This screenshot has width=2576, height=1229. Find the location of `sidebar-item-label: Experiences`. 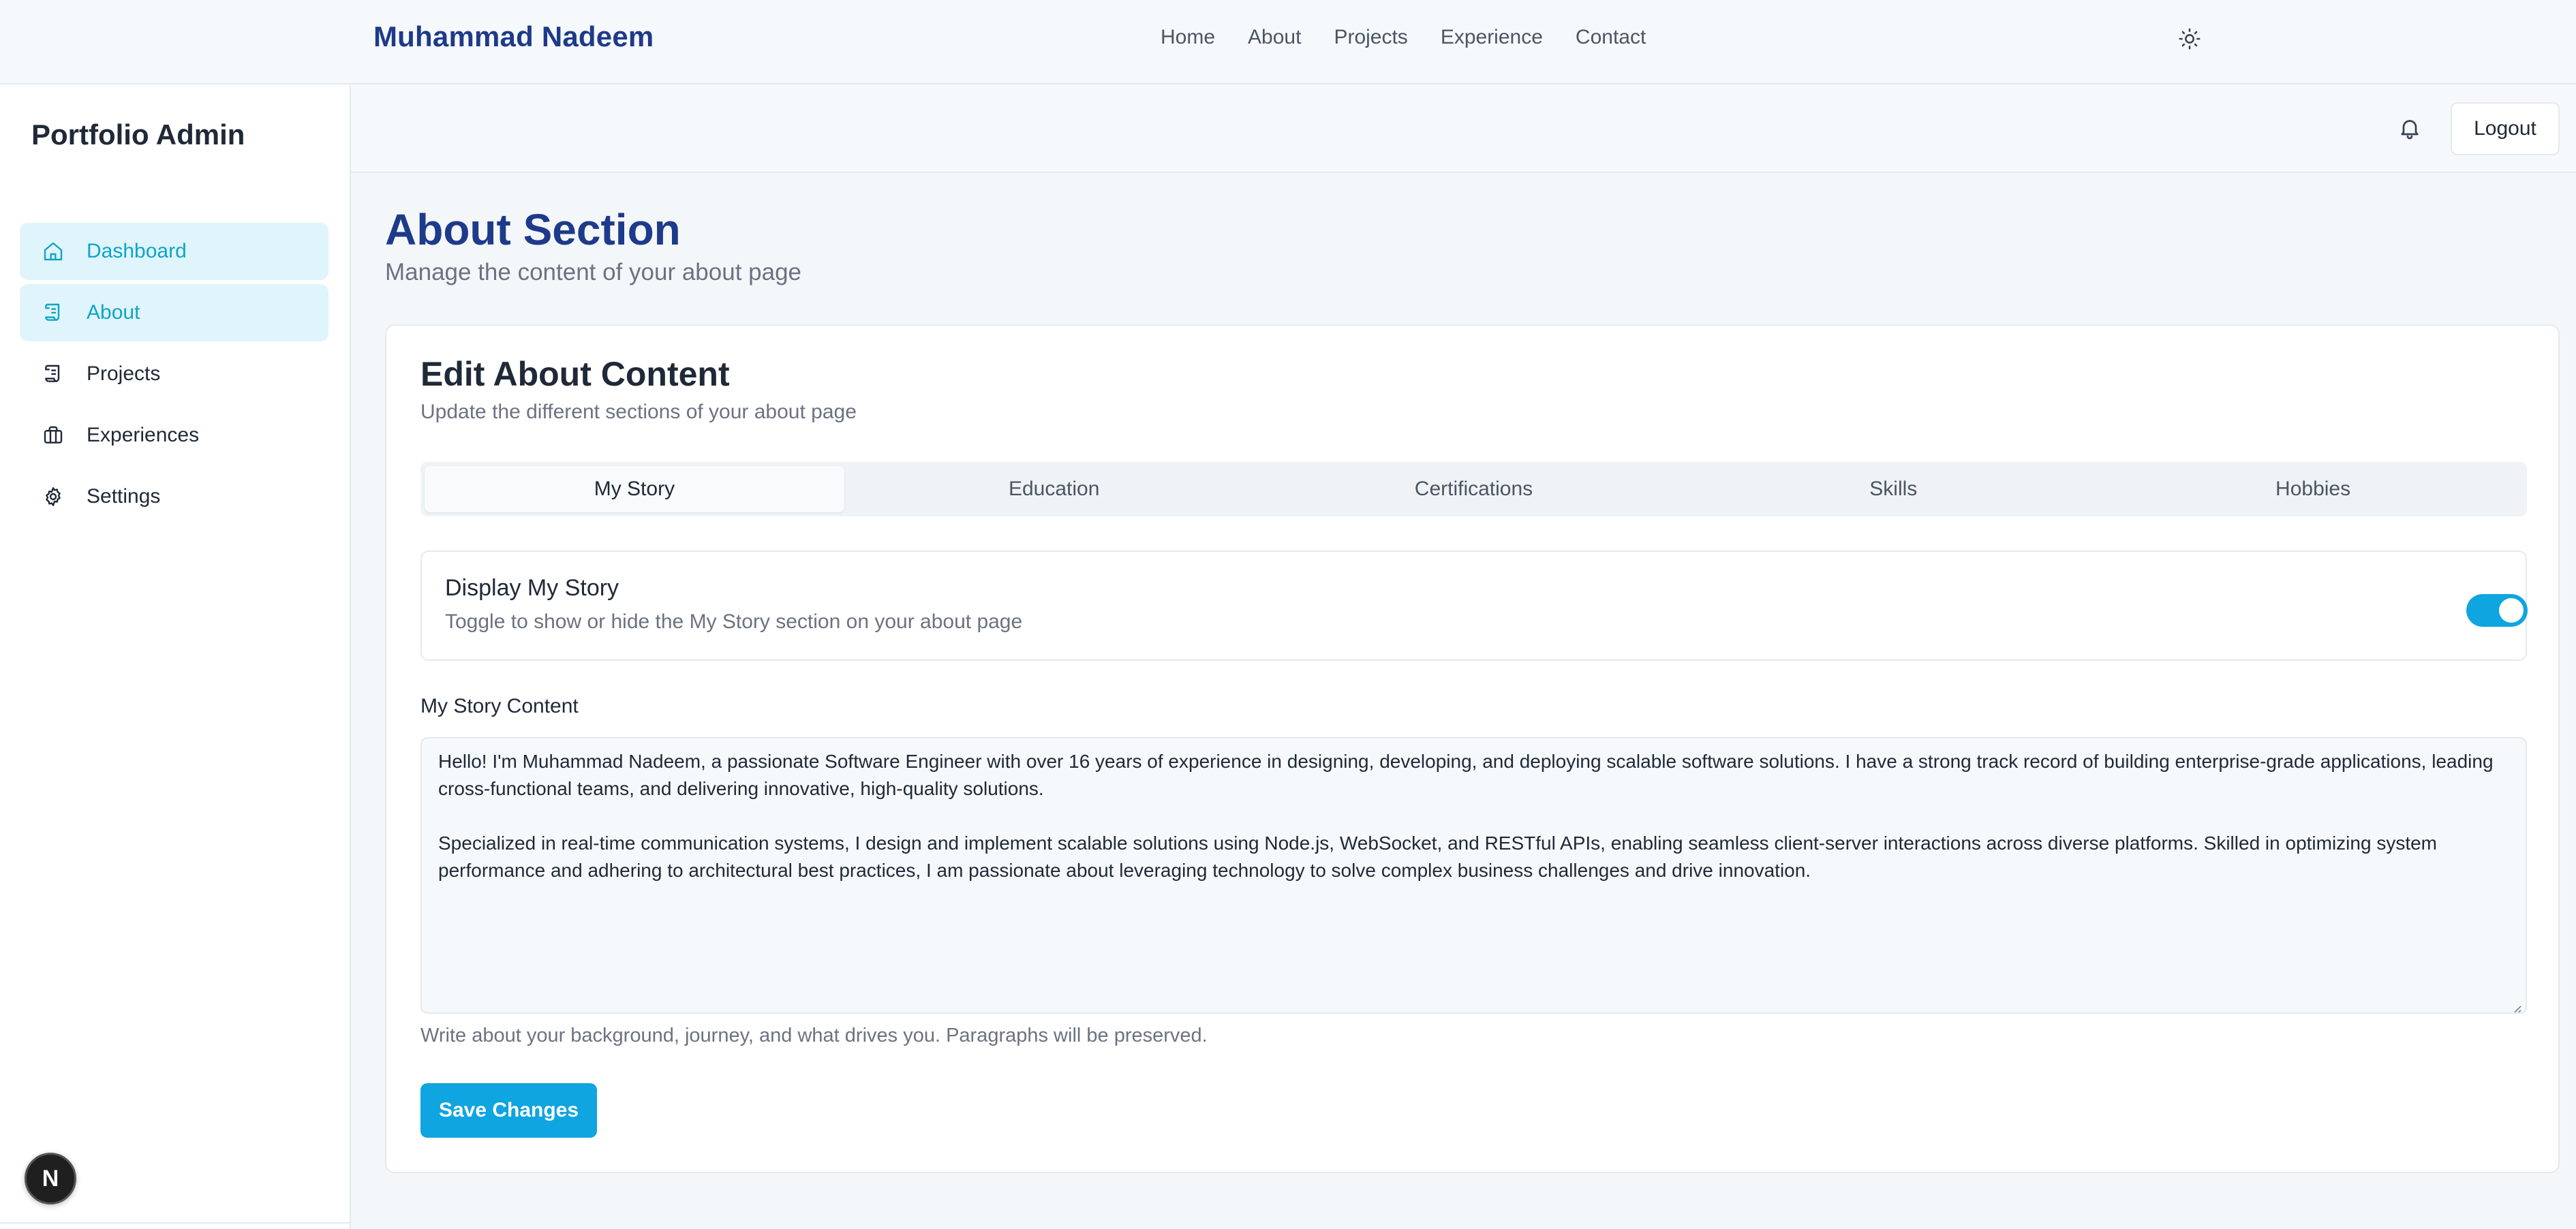

sidebar-item-label: Experiences is located at coordinates (143, 435).